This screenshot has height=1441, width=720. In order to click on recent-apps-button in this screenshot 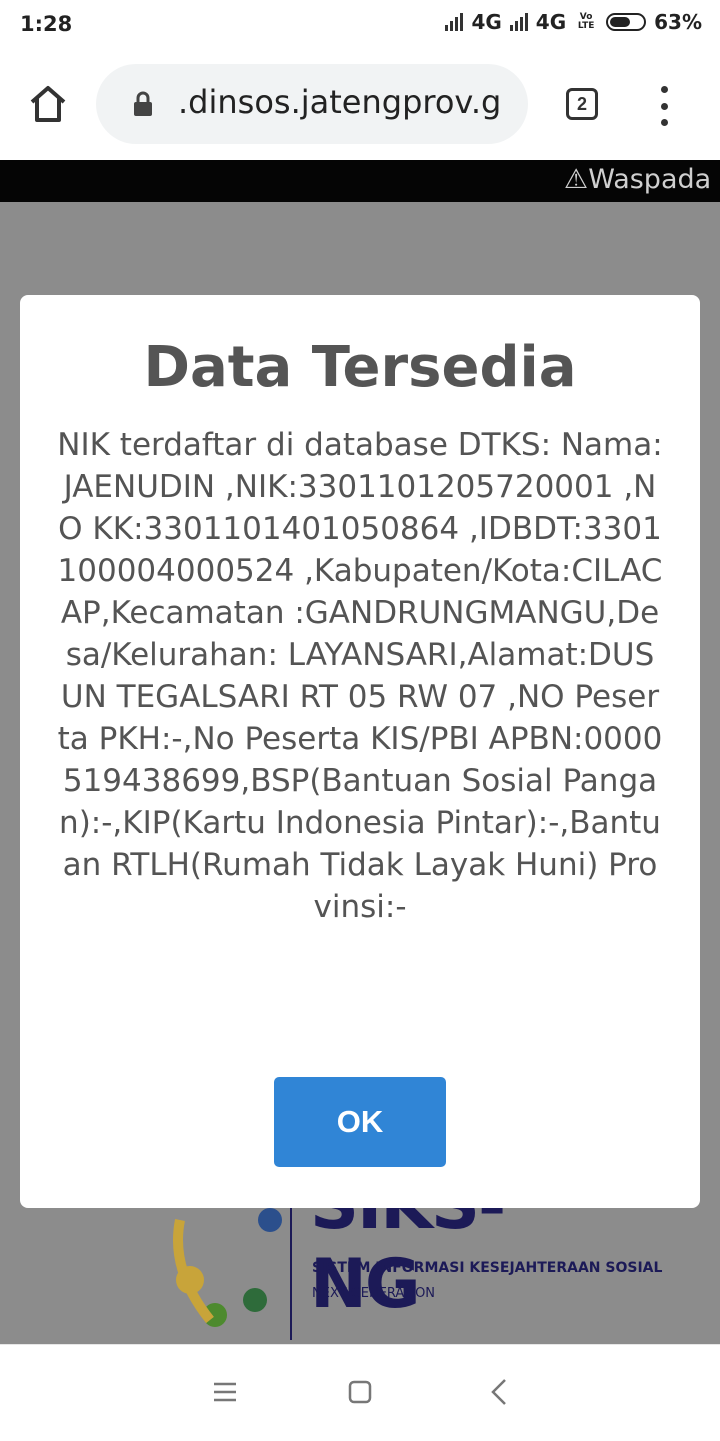, I will do `click(225, 1392)`.